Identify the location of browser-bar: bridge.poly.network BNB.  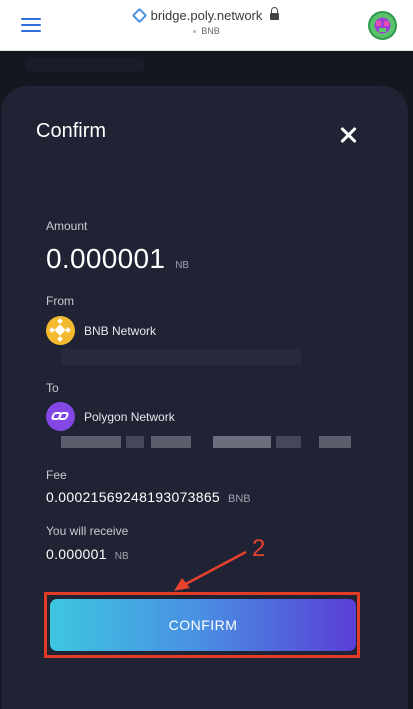
(206, 25).